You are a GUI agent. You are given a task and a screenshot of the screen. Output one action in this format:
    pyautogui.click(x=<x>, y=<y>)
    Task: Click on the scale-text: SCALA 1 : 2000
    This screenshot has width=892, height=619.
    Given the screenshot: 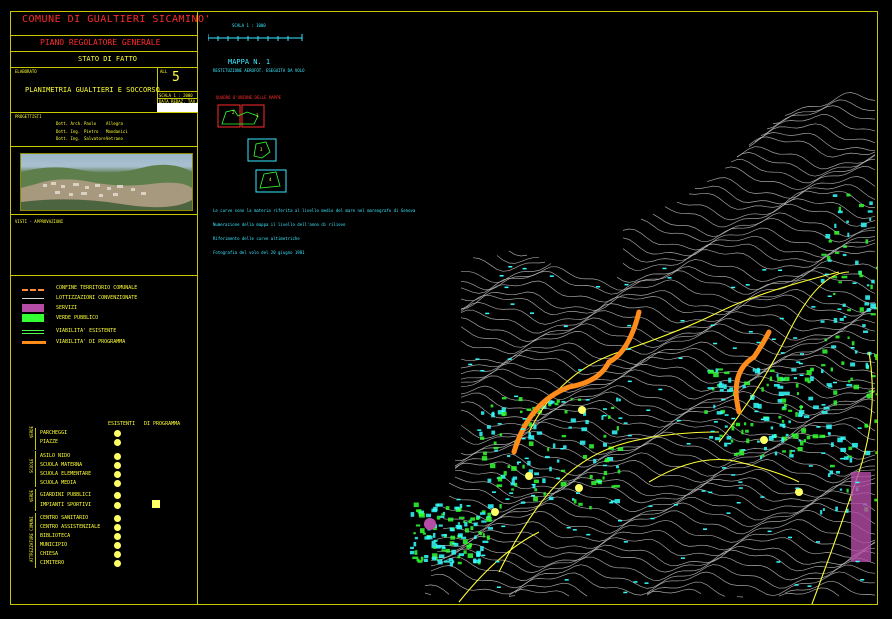 What is the action you would take?
    pyautogui.click(x=176, y=95)
    